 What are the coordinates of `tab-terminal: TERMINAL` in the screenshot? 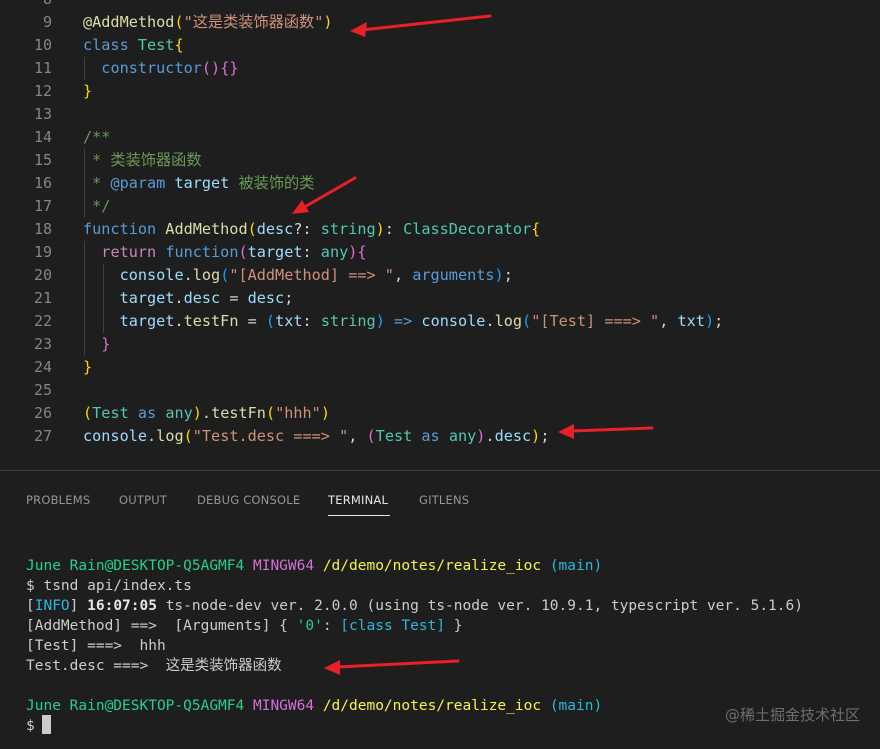 It's located at (358, 500).